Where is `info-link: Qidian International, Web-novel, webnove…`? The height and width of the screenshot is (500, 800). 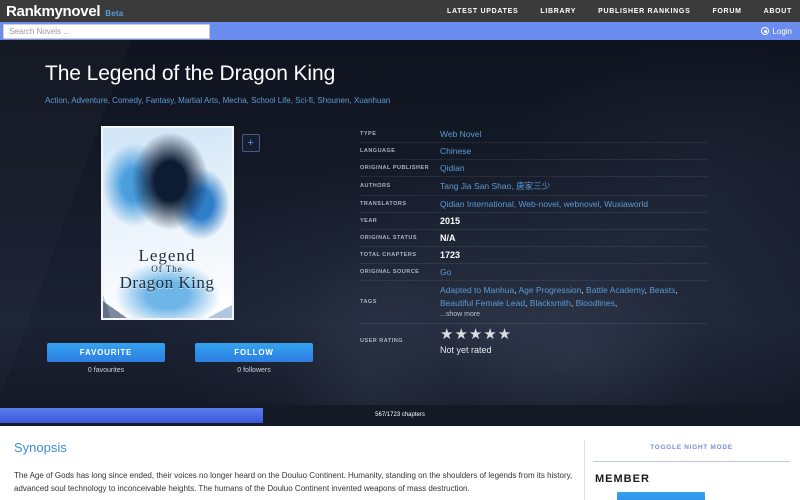 info-link: Qidian International, Web-novel, webnove… is located at coordinates (544, 204).